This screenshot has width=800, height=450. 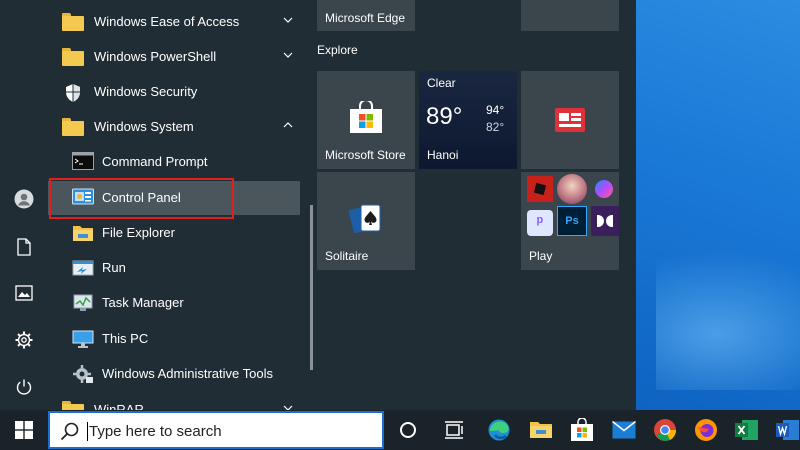 I want to click on taskbar-search-box: Type here to search, so click(x=216, y=430).